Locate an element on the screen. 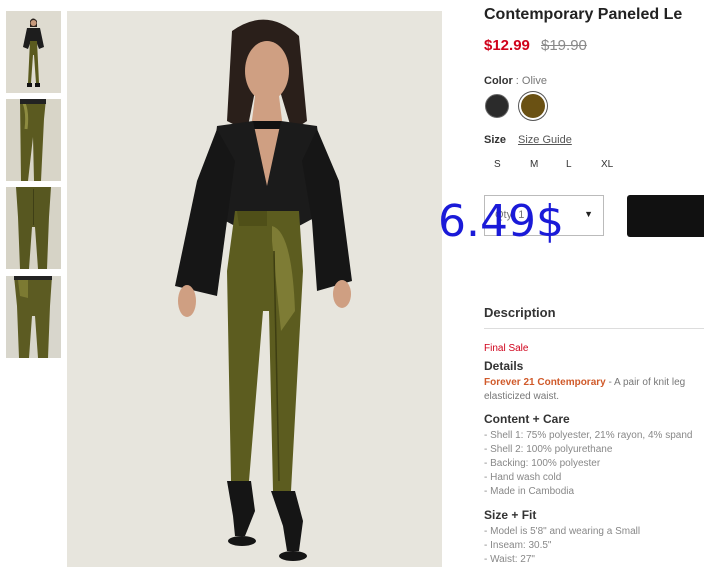  thumbnail-front-image is located at coordinates (33, 52).